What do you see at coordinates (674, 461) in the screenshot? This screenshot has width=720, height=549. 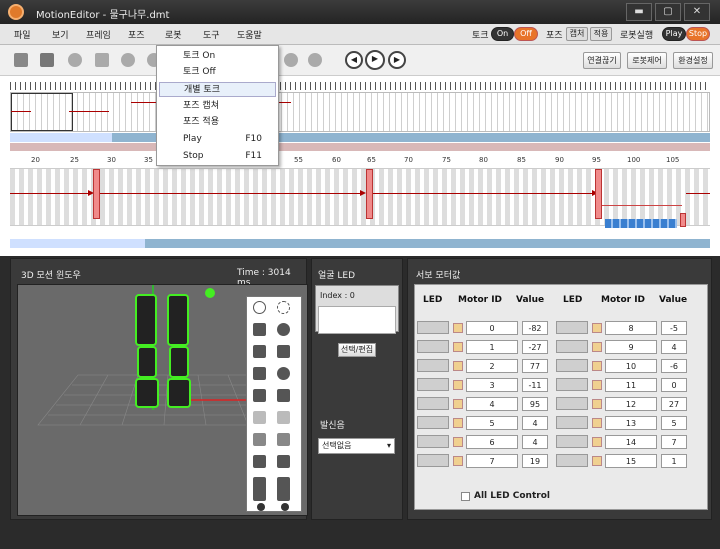 I see `motor-value-field: 1` at bounding box center [674, 461].